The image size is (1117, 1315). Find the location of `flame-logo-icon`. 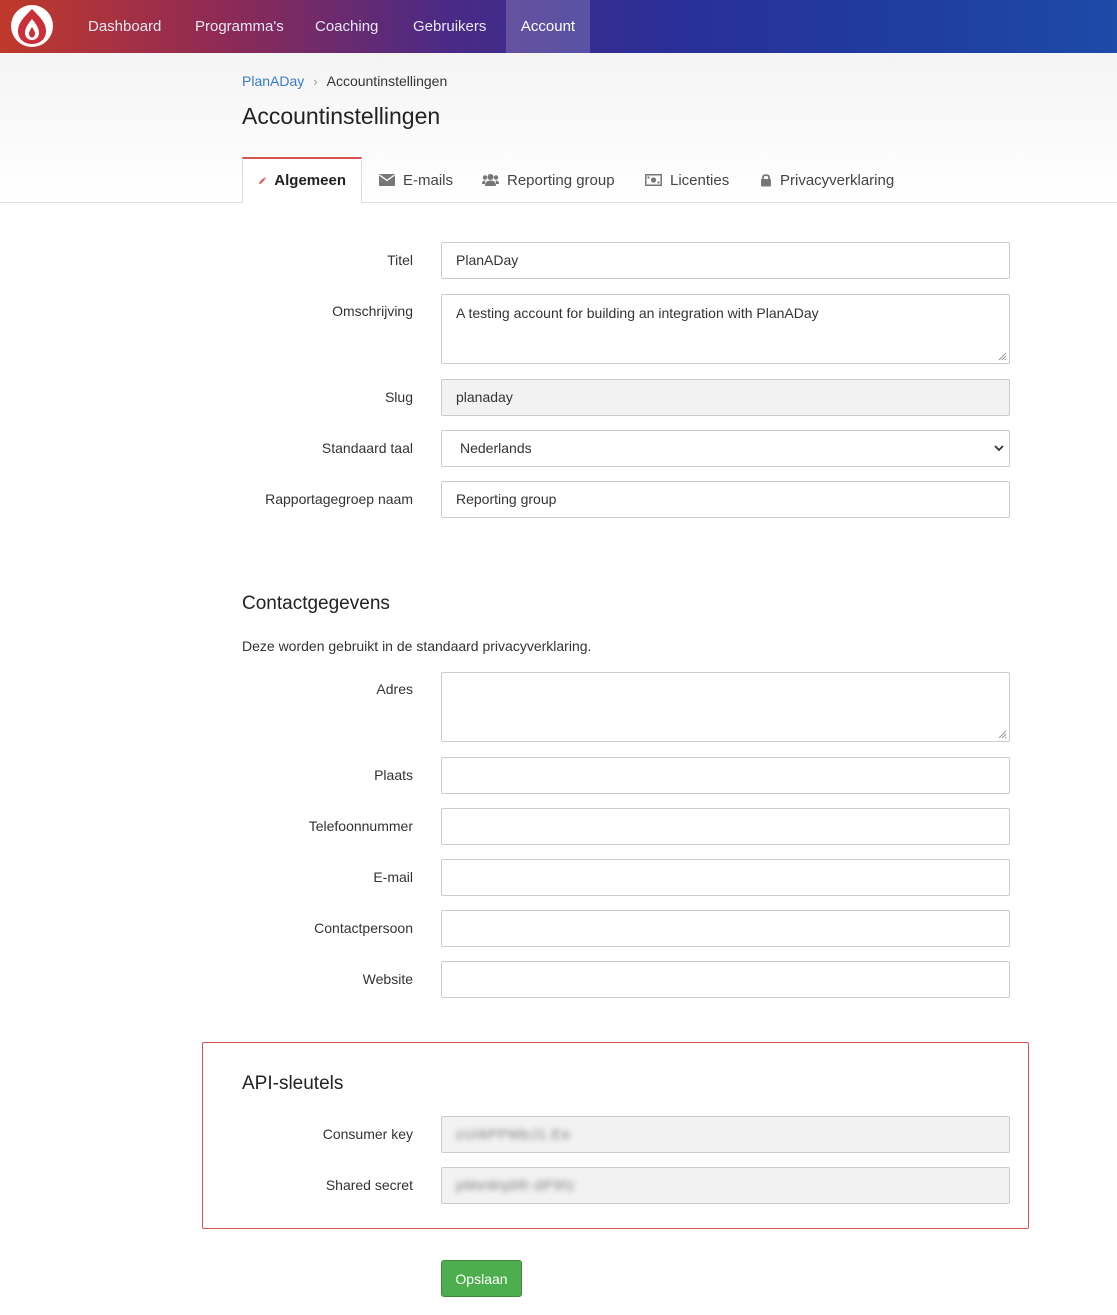

flame-logo-icon is located at coordinates (32, 26).